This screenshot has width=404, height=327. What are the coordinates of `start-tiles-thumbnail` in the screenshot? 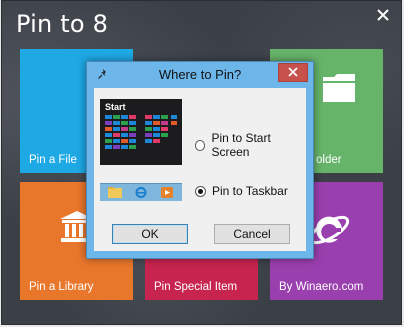 It's located at (141, 132).